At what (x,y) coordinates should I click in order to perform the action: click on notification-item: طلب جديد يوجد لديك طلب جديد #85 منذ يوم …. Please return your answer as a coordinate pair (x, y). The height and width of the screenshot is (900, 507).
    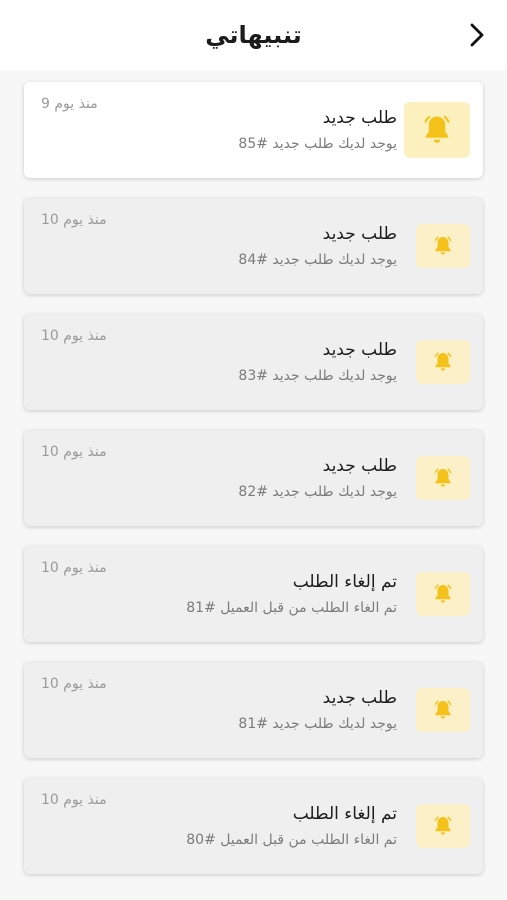
    Looking at the image, I should click on (253, 130).